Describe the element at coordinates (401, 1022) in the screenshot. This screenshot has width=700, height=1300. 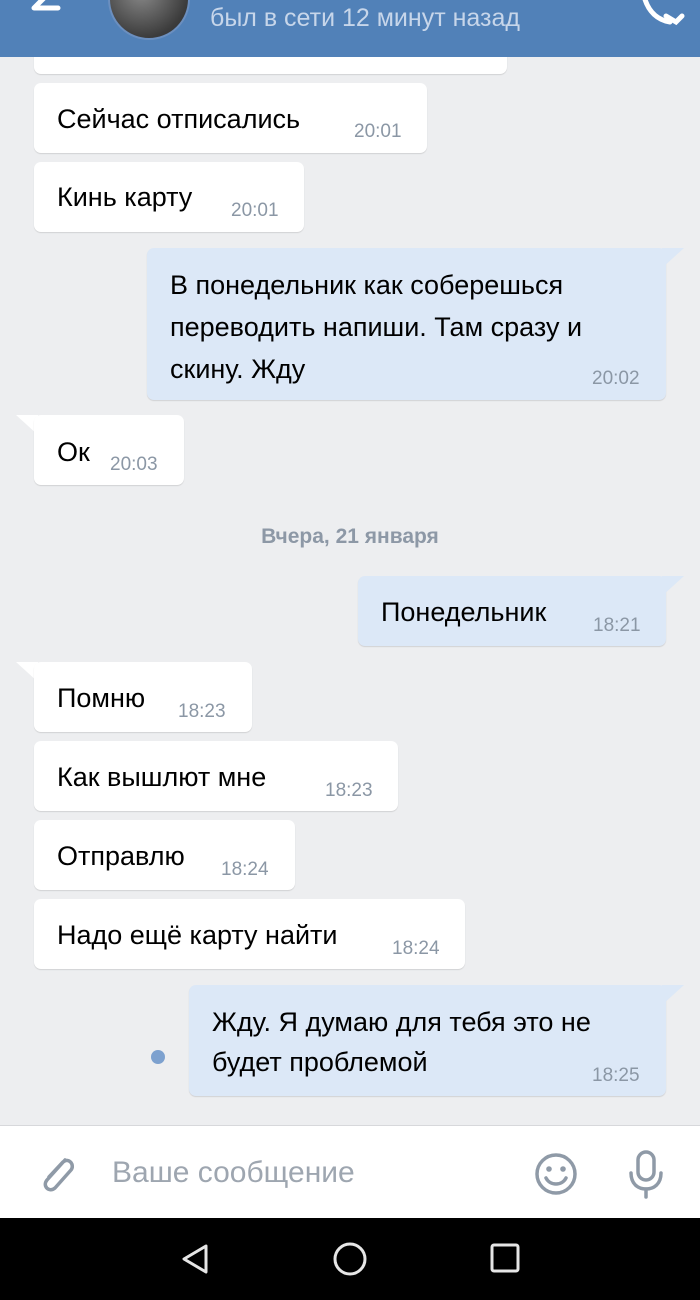
I see `message-text-line: Жду. Я думаю для тебя это не` at that location.